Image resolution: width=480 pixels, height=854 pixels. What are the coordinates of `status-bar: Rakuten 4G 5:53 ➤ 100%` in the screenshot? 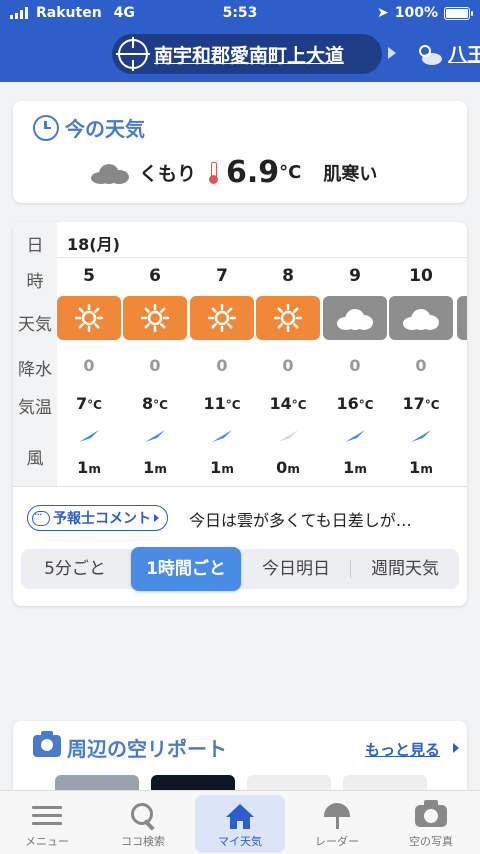 It's located at (240, 13).